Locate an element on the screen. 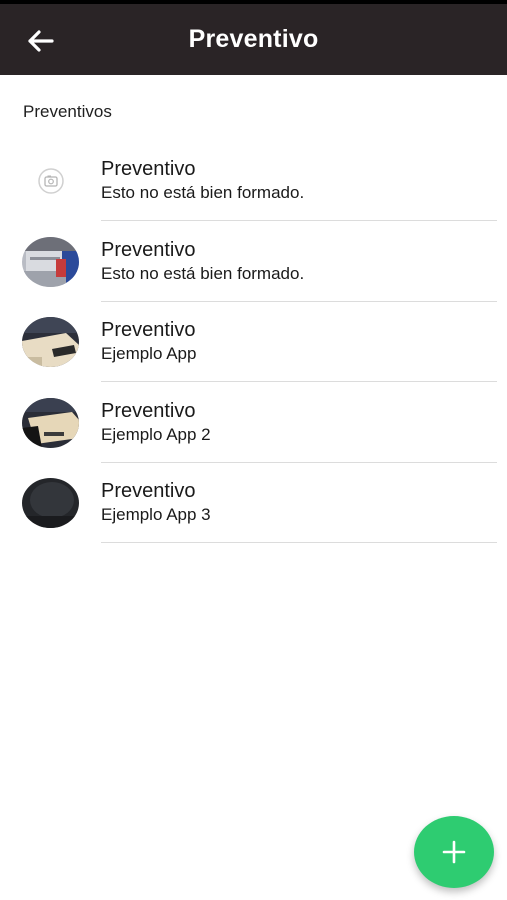 The image size is (507, 900). list-item-text: Preventivo Ejemplo App is located at coordinates (299, 350).